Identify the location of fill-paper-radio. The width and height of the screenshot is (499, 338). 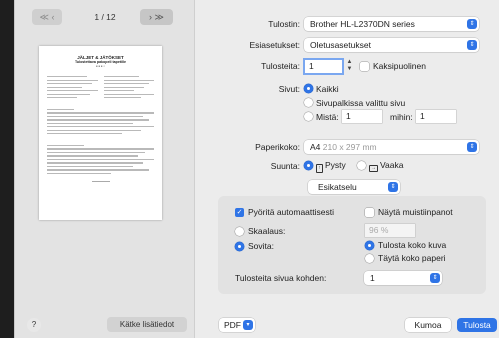
(369, 258).